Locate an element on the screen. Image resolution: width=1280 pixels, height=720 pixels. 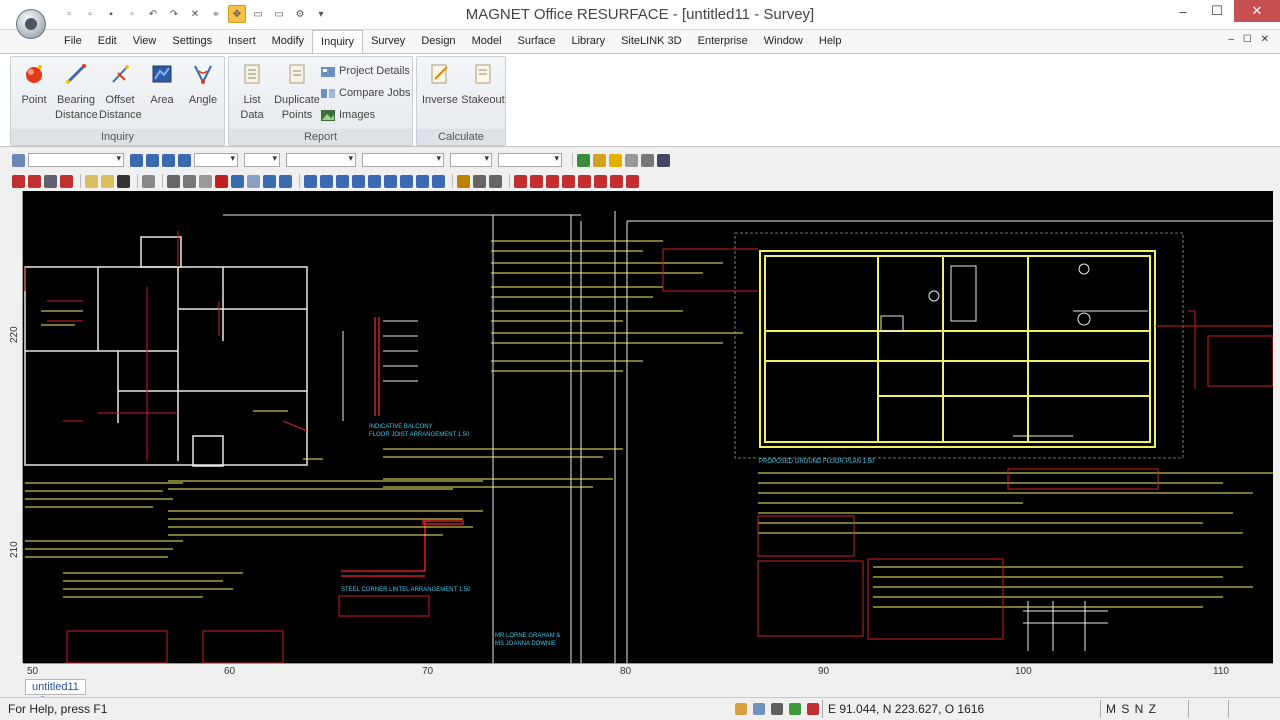
open-drawing-icon is located at coordinates (107, 181).